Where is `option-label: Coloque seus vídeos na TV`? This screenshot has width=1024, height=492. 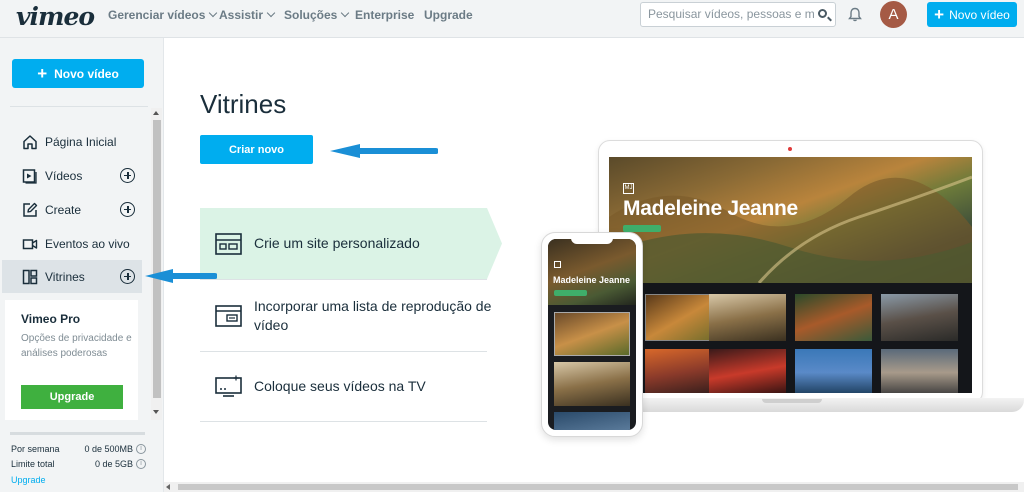
option-label: Coloque seus vídeos na TV is located at coordinates (340, 385).